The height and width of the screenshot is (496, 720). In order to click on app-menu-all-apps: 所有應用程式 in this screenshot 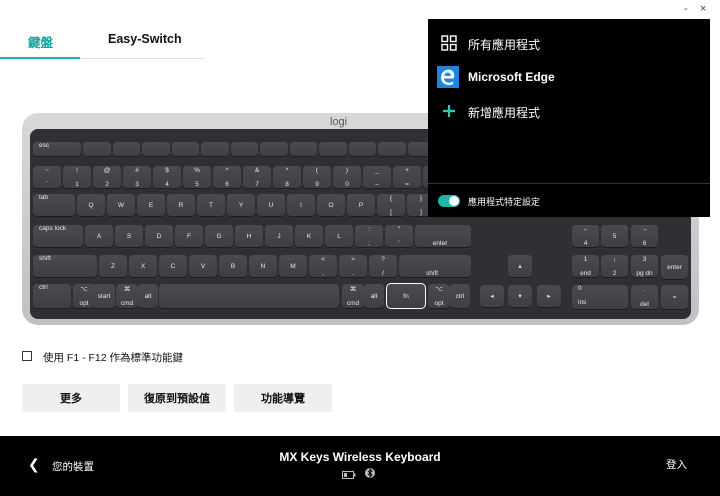, I will do `click(569, 43)`.